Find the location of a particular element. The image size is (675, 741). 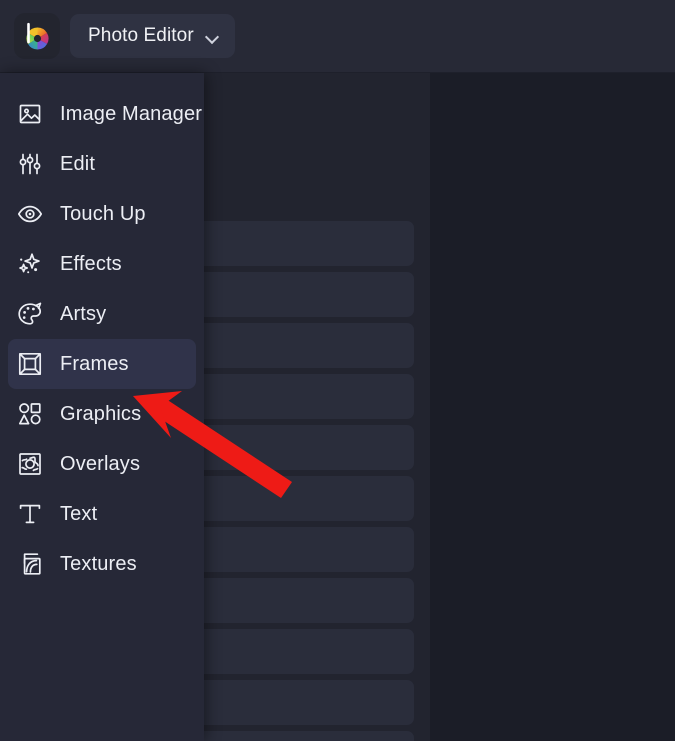

textures-icon is located at coordinates (30, 564).